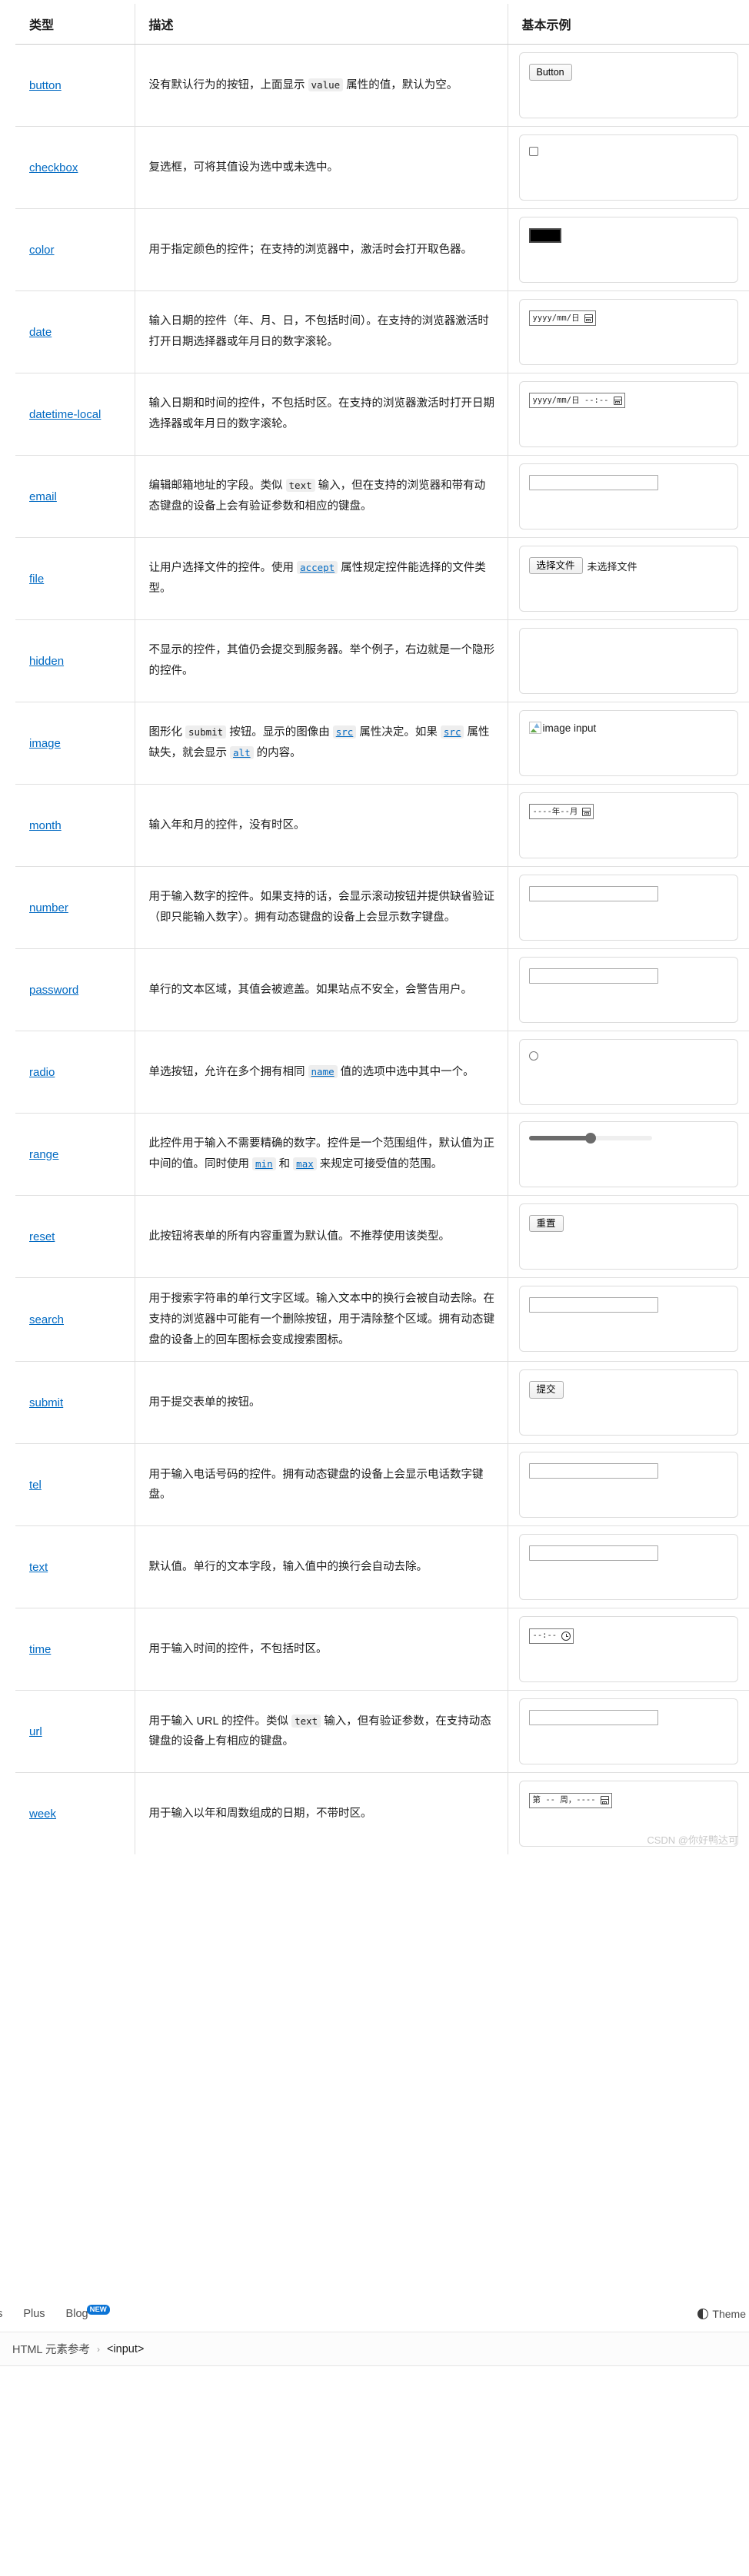 The image size is (749, 2576). Describe the element at coordinates (43, 497) in the screenshot. I see `type-link-email: email` at that location.